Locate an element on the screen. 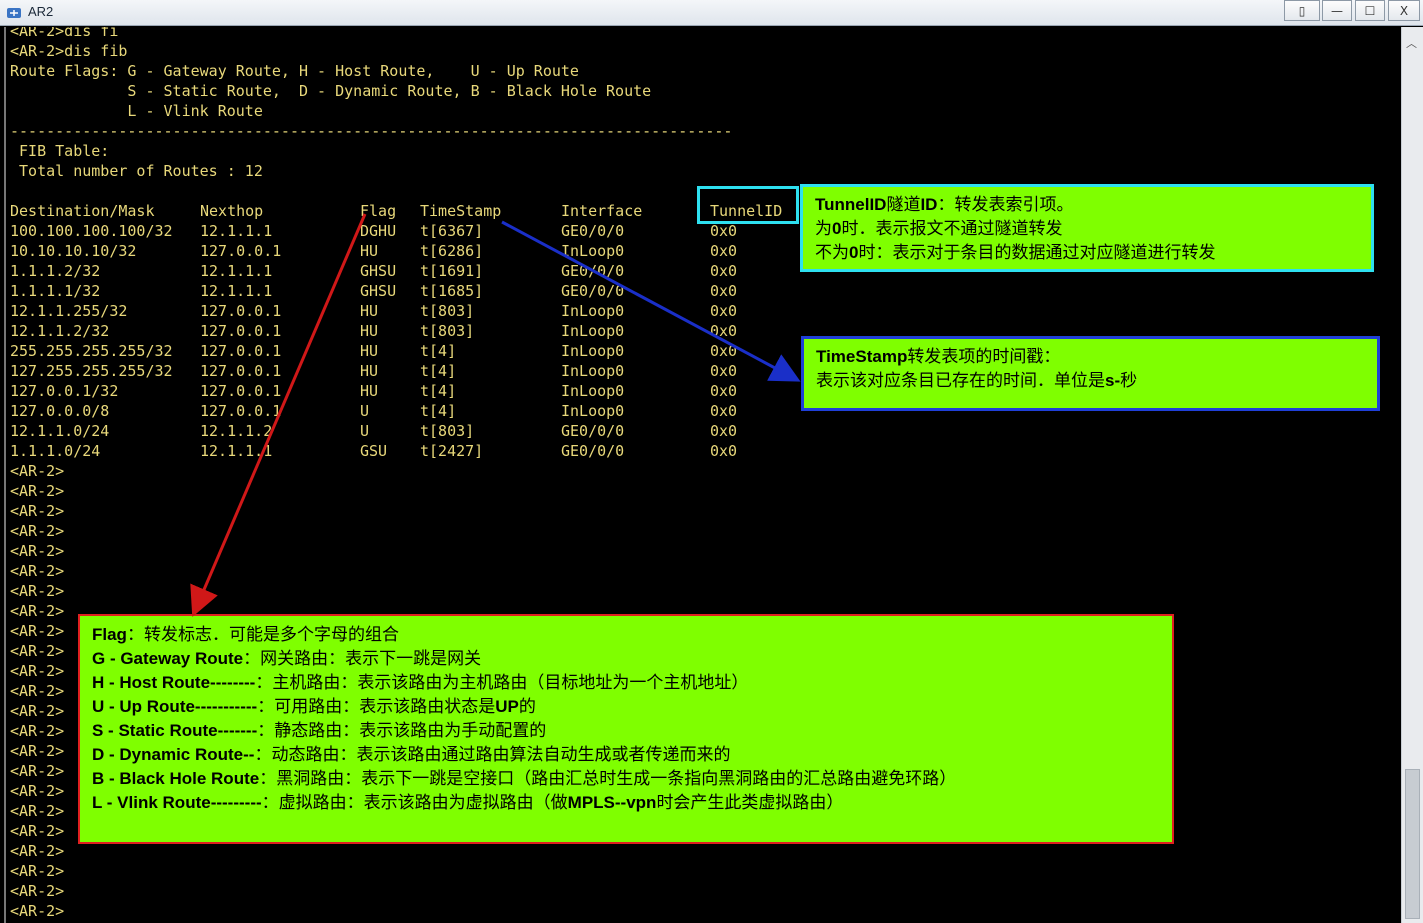  vertical-scrollbar: ︿ is located at coordinates (1412, 475).